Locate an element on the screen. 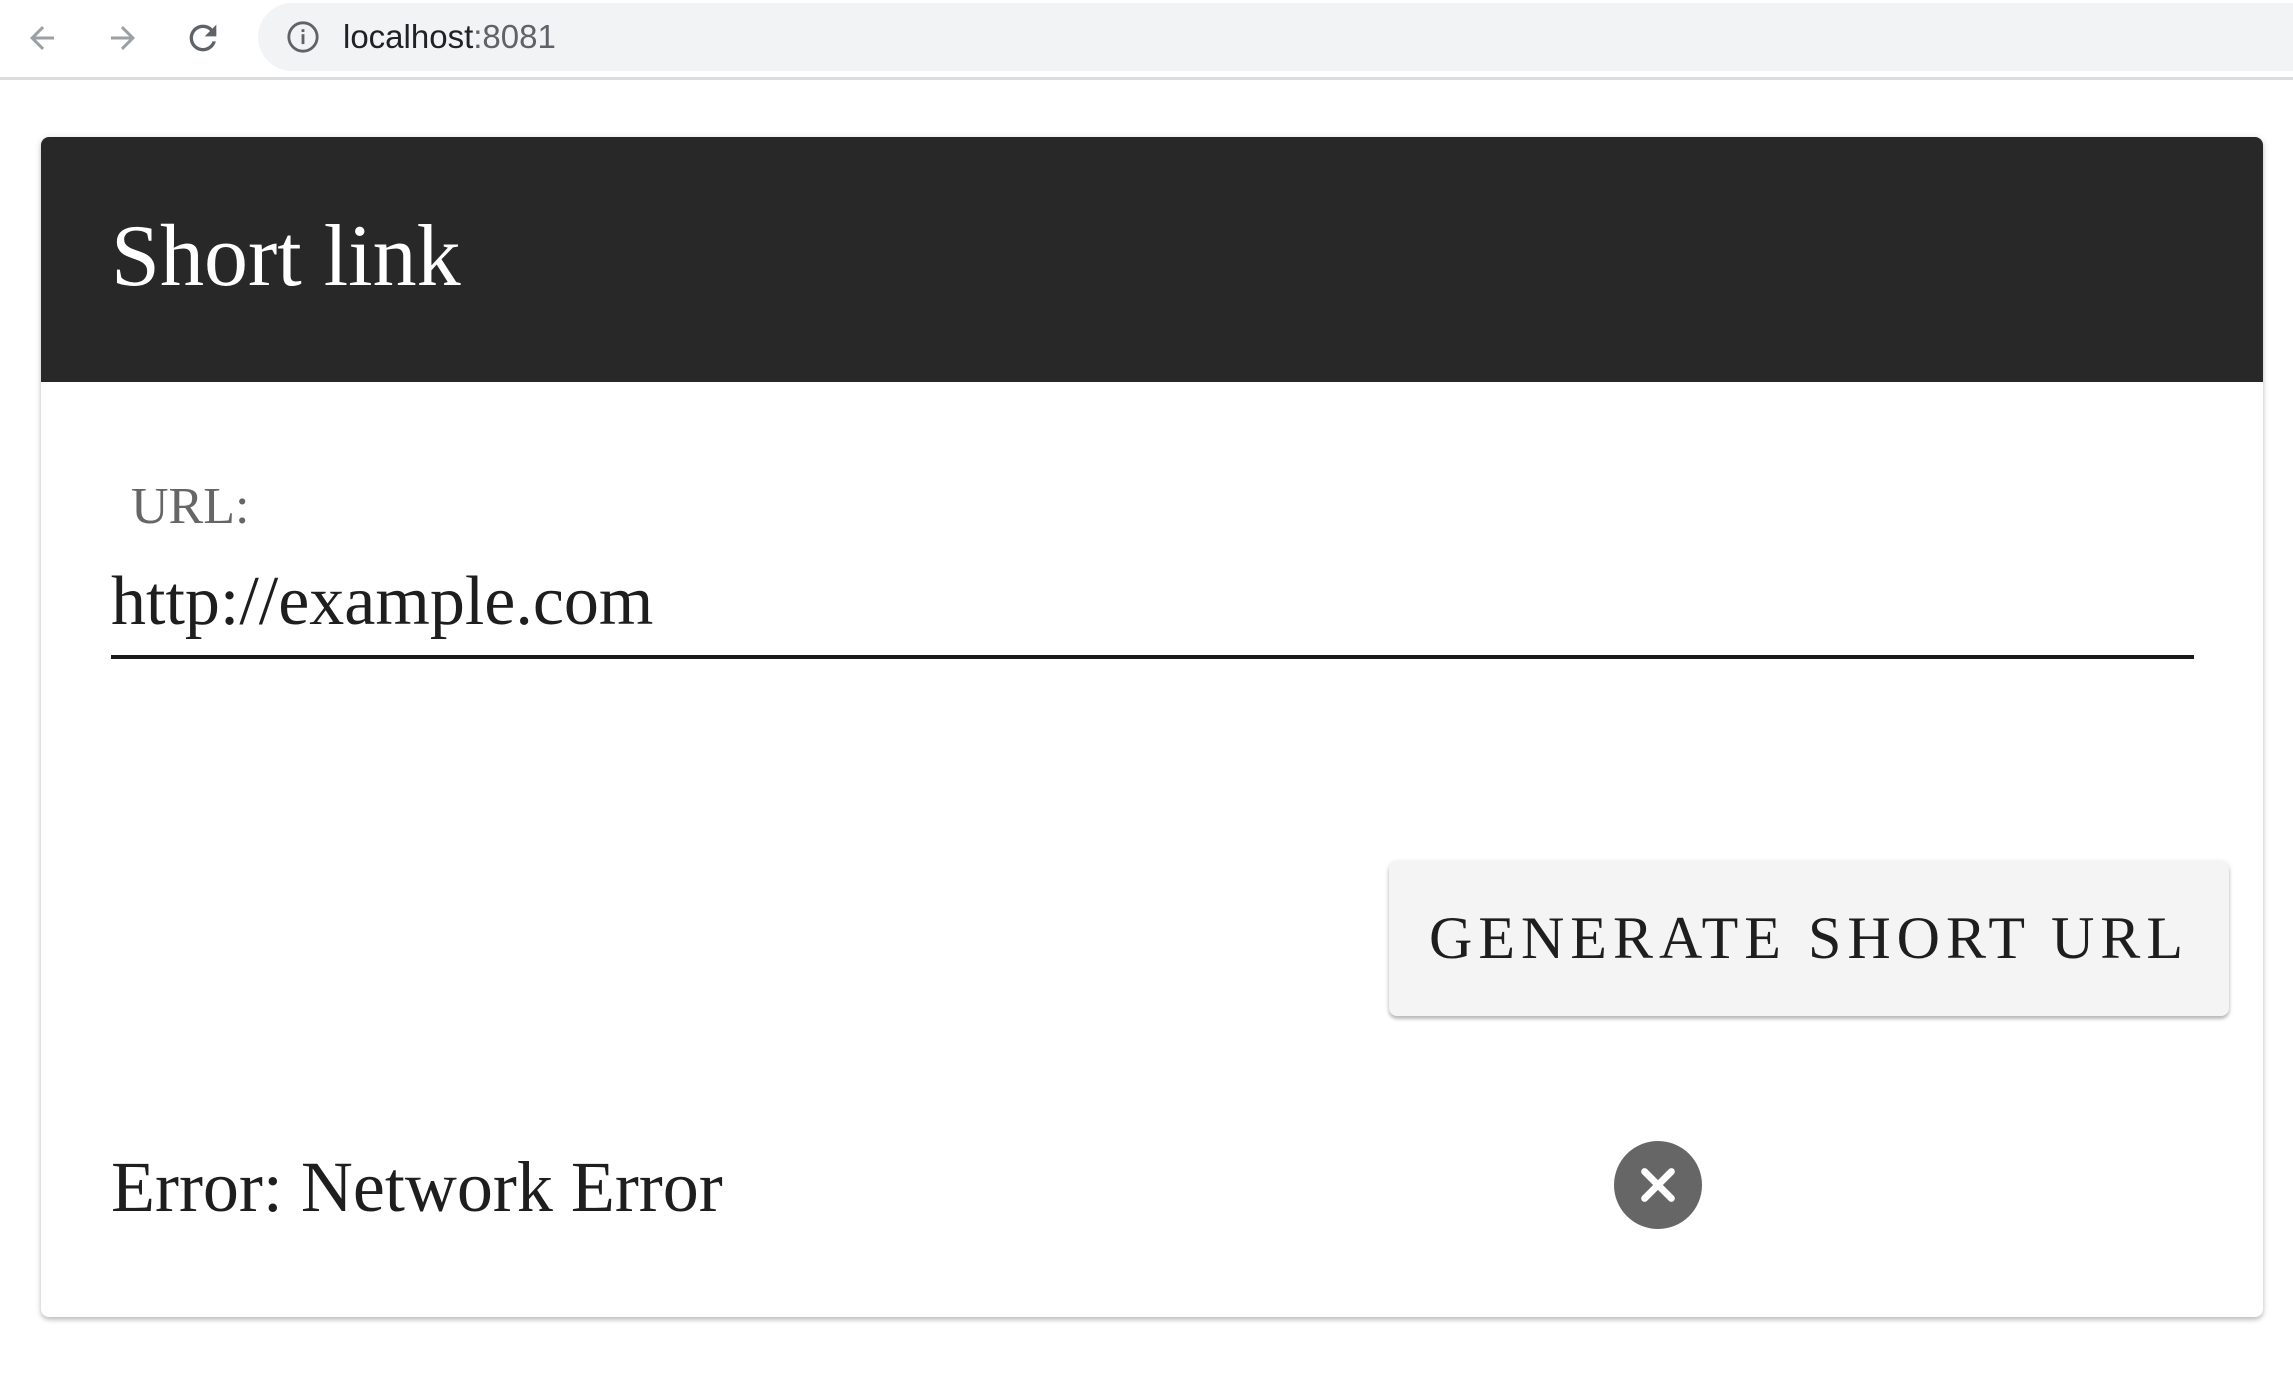 The width and height of the screenshot is (2293, 1375). address-text: localhost:8081 is located at coordinates (449, 37).